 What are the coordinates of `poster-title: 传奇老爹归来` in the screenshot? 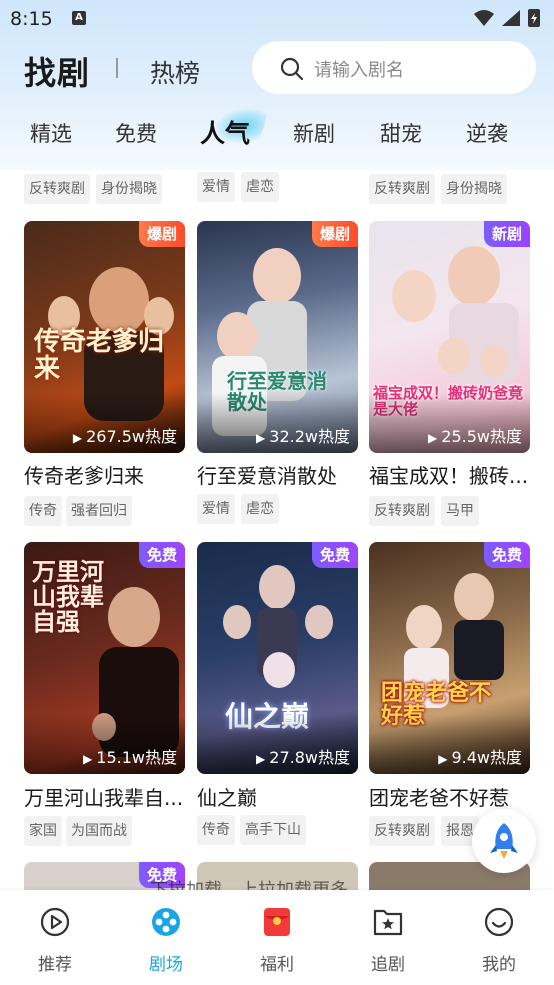 It's located at (99, 356).